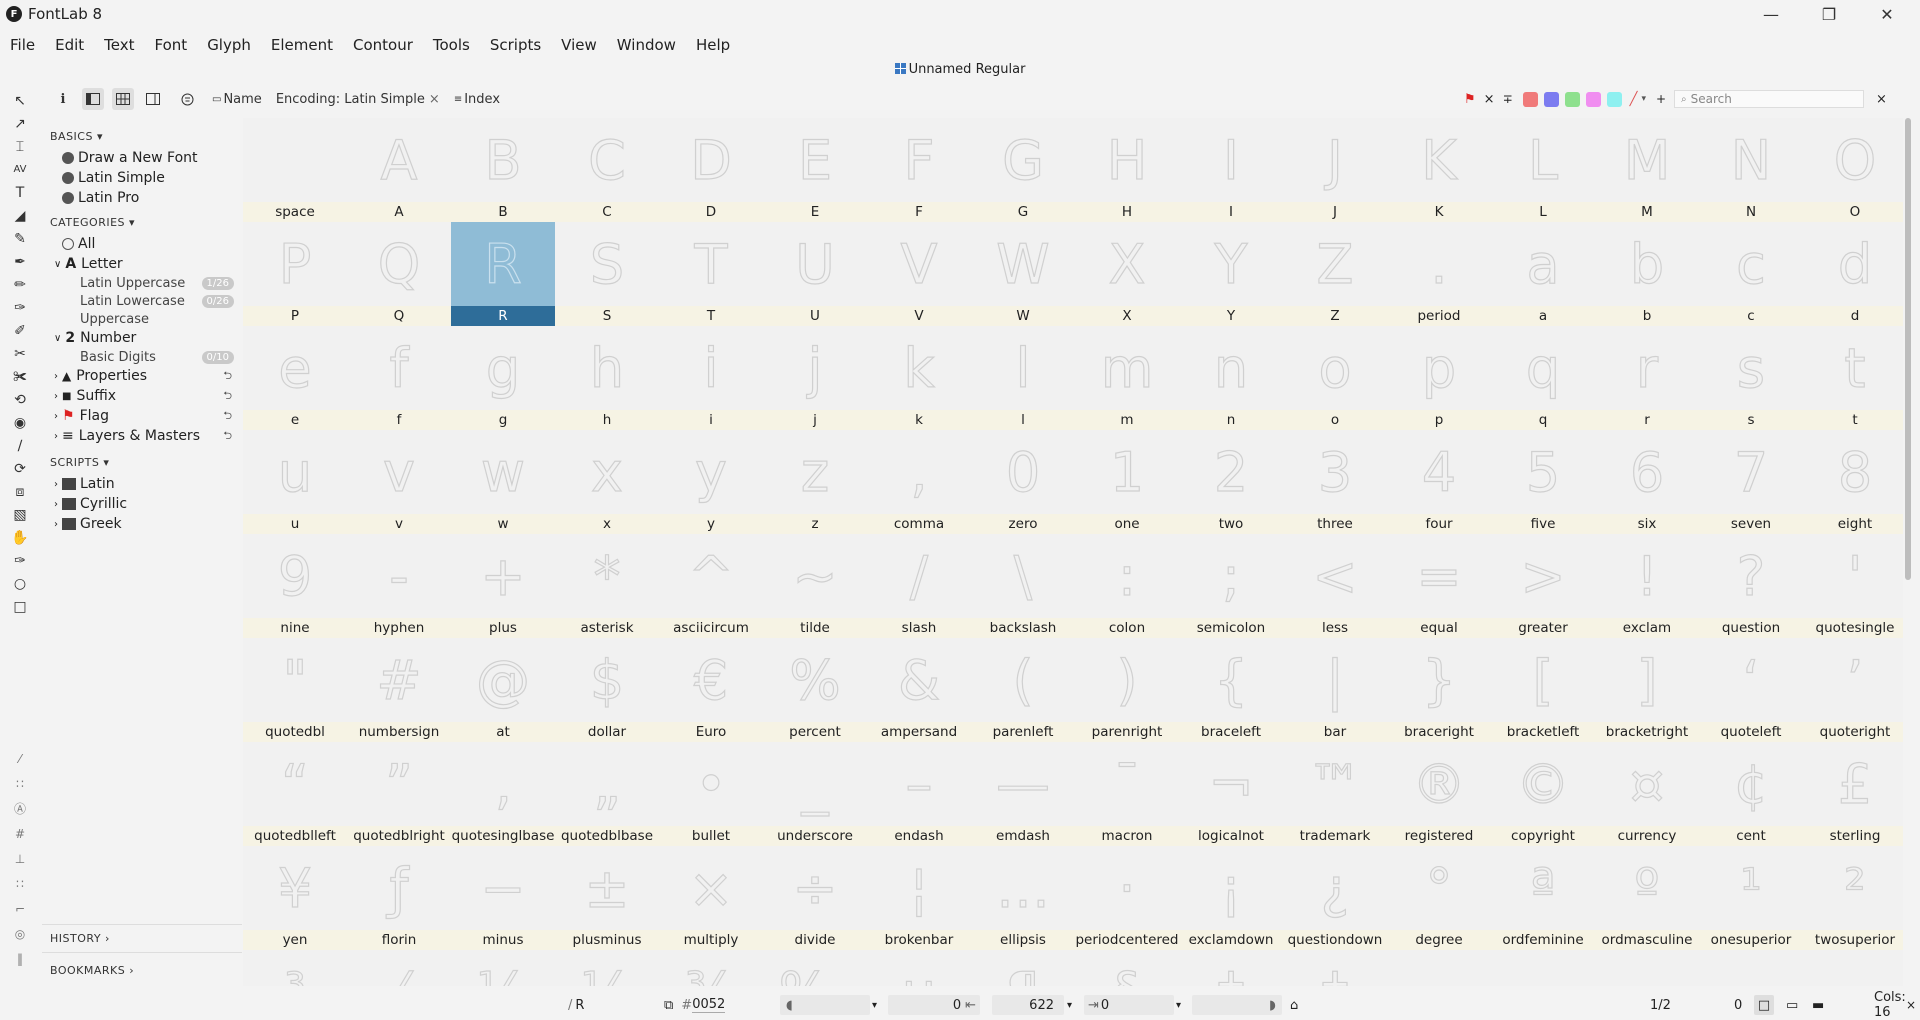  I want to click on glyph-cell: cc, so click(1751, 274).